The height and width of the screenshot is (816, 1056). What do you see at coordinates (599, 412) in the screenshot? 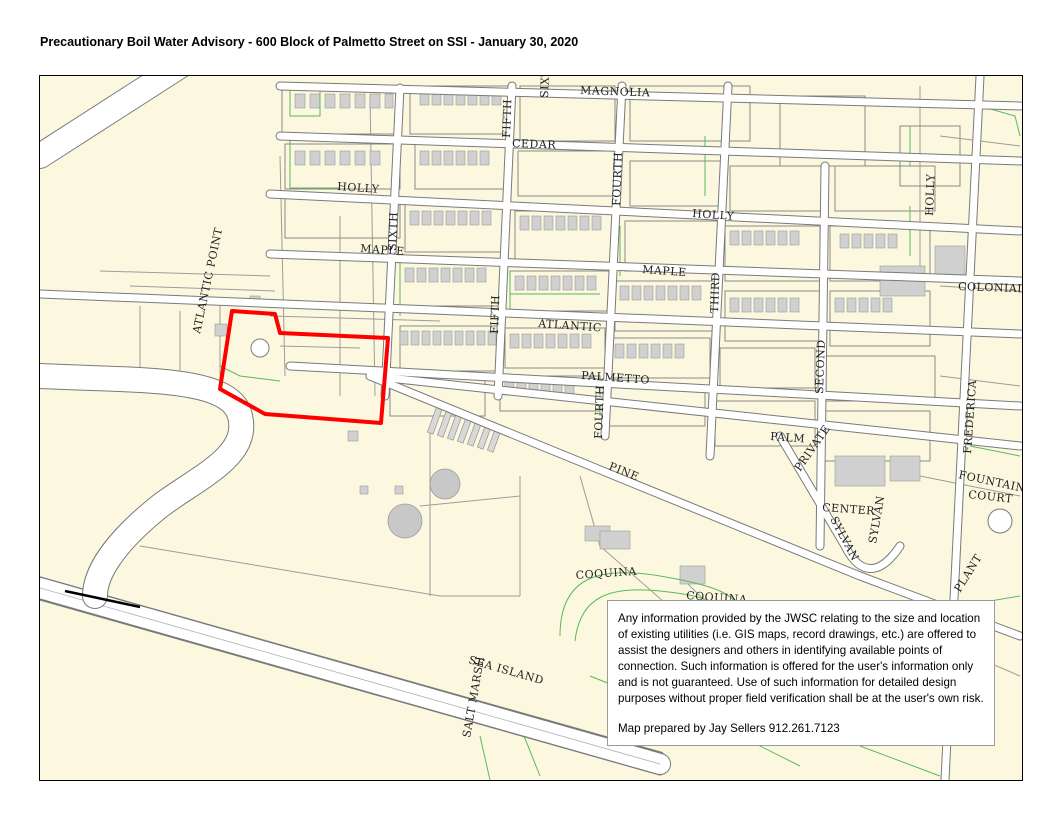
I see `street-label-fourth: FOURTH` at bounding box center [599, 412].